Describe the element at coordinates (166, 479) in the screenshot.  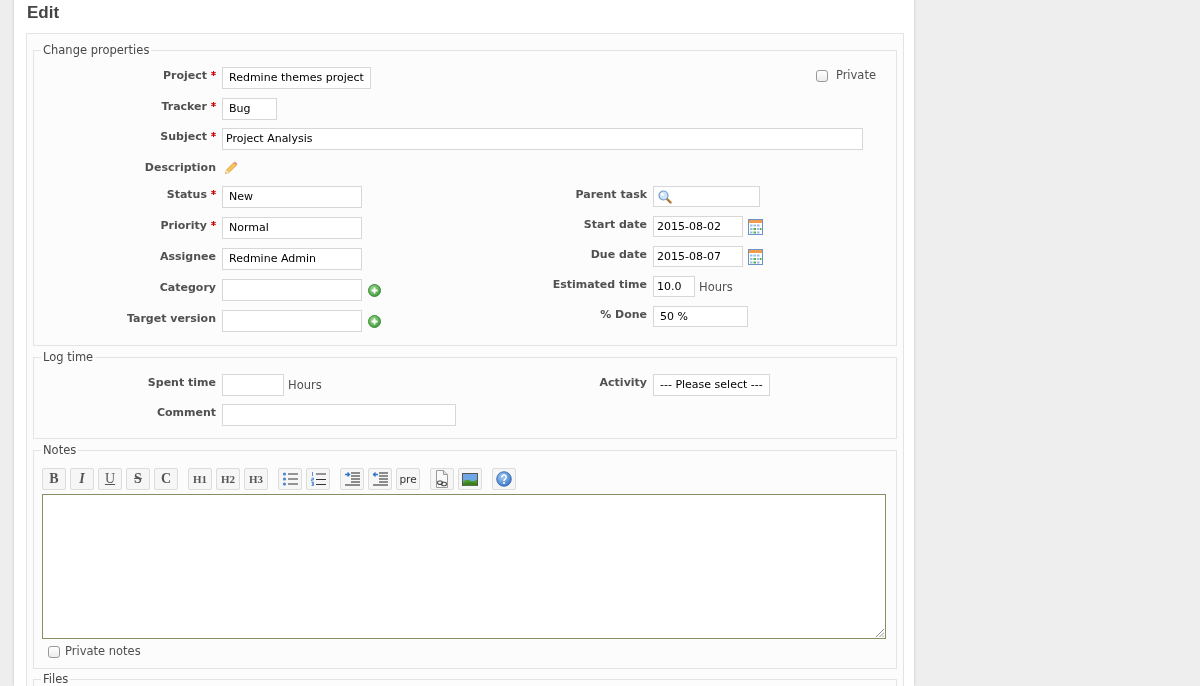
I see `code-button: C` at that location.